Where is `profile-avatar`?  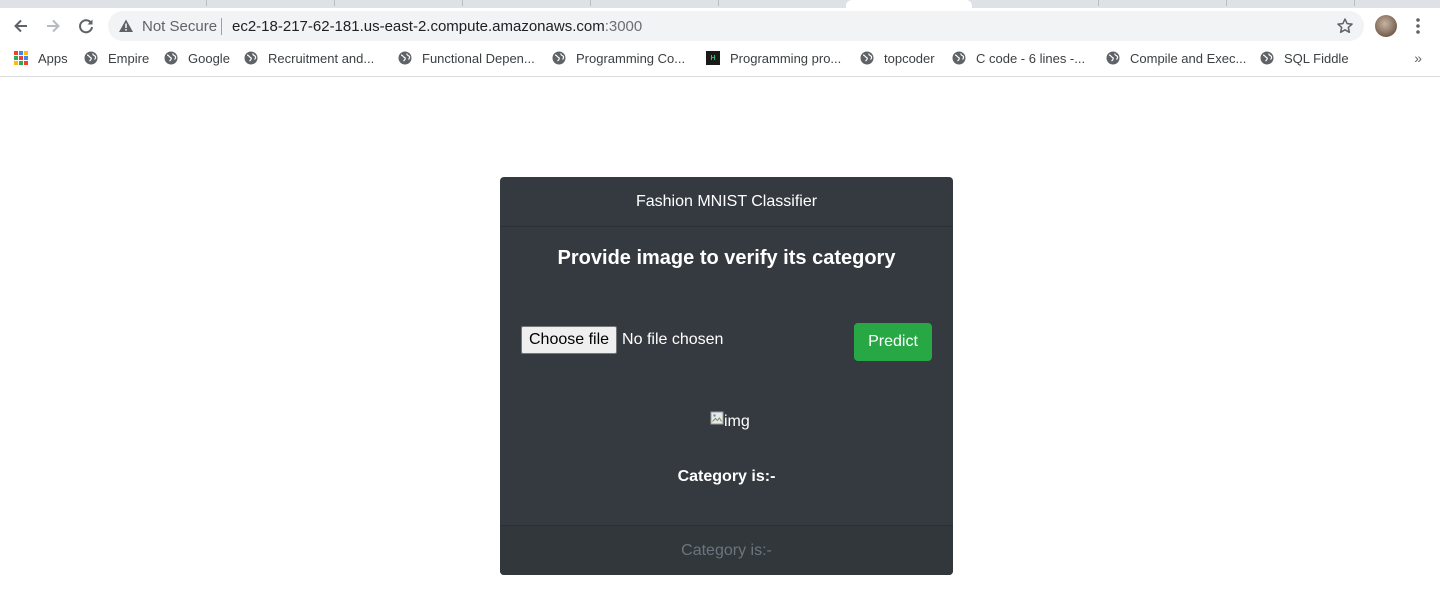 profile-avatar is located at coordinates (1386, 26).